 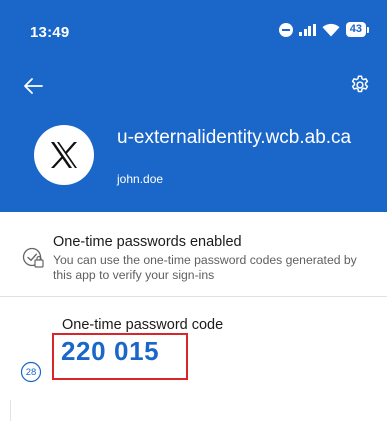 I want to click on account-username: john.doe, so click(x=140, y=179).